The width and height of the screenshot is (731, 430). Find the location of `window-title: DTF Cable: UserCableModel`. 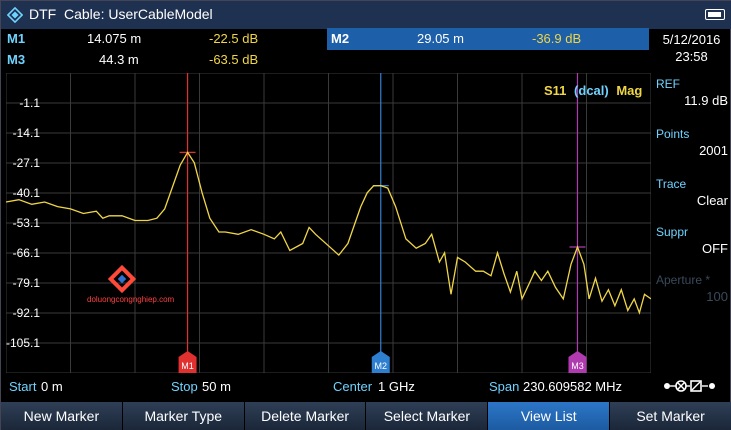

window-title: DTF Cable: UserCableModel is located at coordinates (121, 14).